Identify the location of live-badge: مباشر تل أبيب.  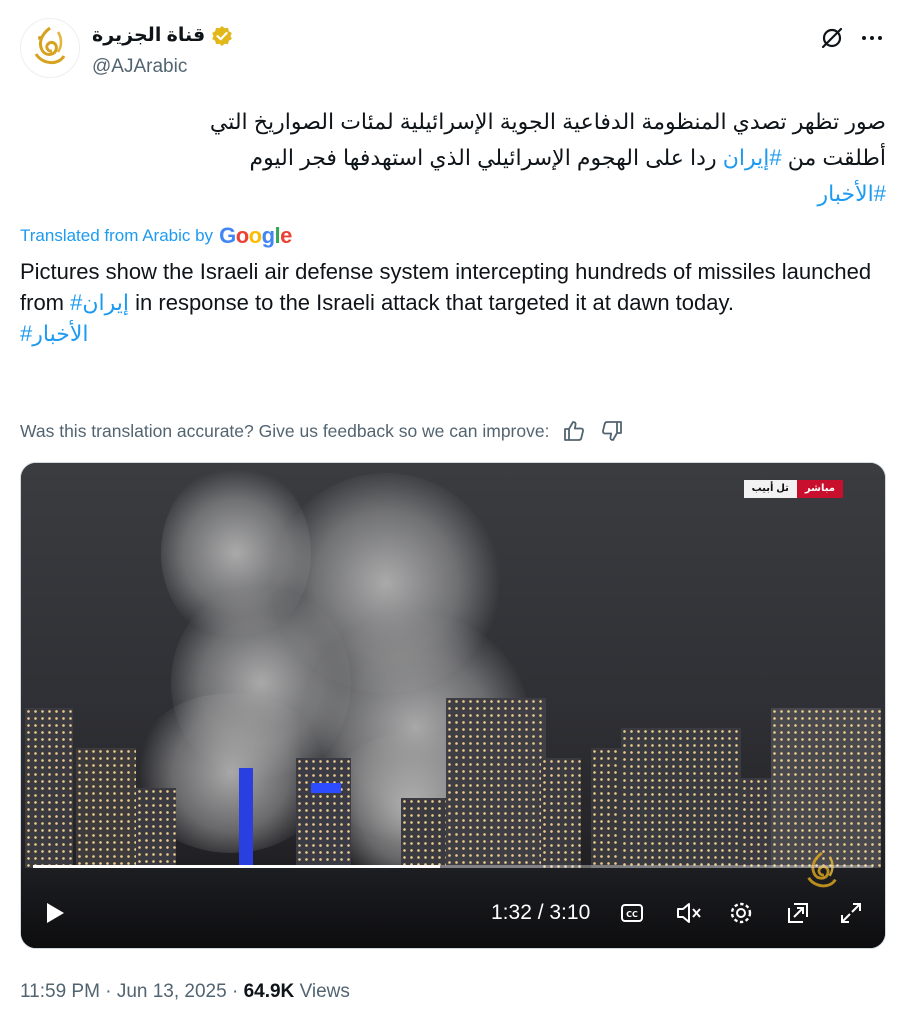
(793, 489).